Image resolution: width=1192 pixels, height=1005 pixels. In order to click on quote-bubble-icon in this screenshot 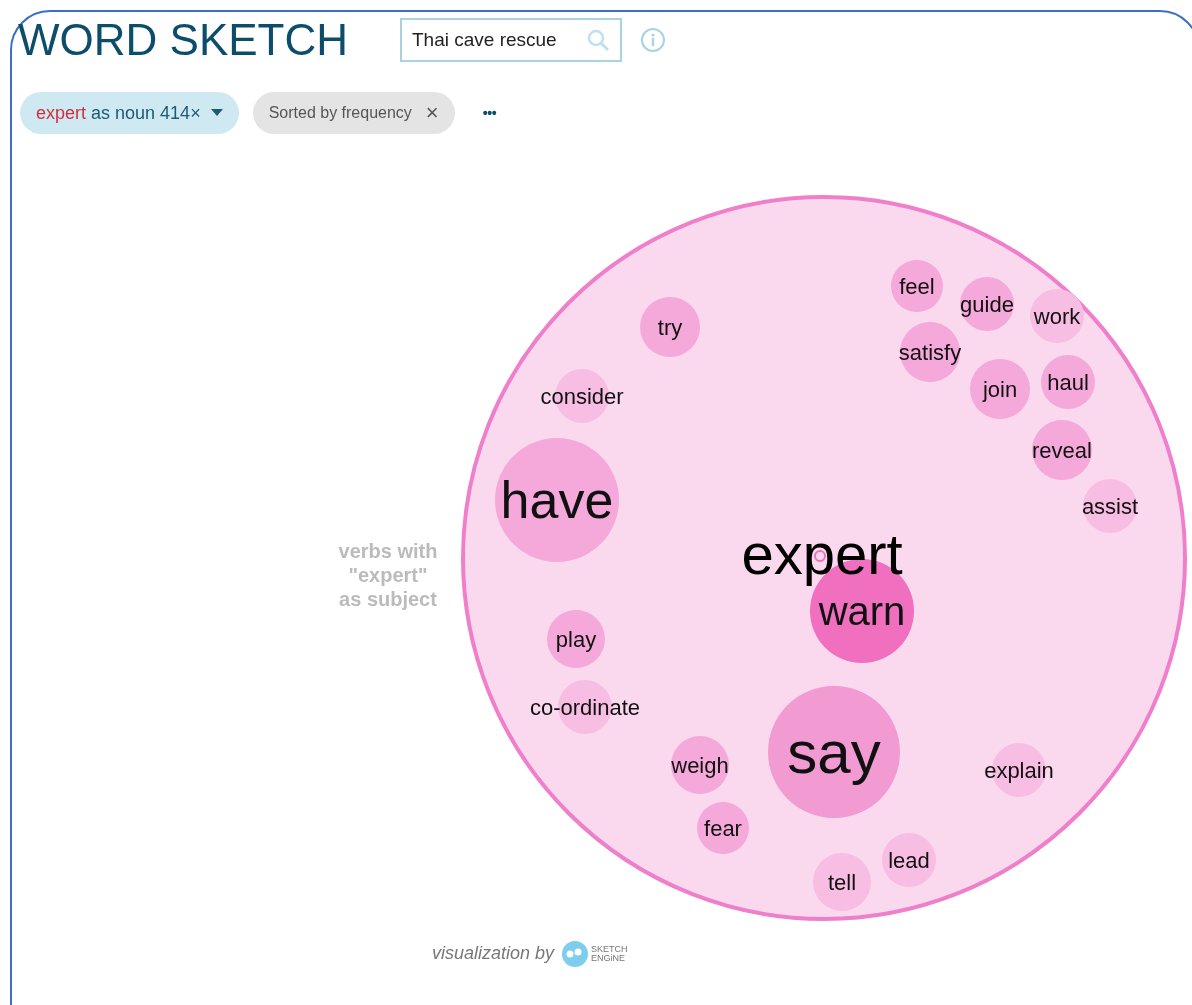, I will do `click(575, 953)`.